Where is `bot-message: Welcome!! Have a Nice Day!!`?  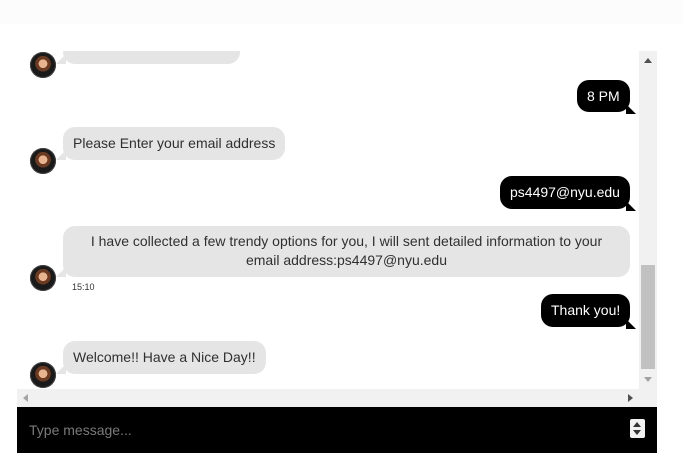 bot-message: Welcome!! Have a Nice Day!! is located at coordinates (161, 357).